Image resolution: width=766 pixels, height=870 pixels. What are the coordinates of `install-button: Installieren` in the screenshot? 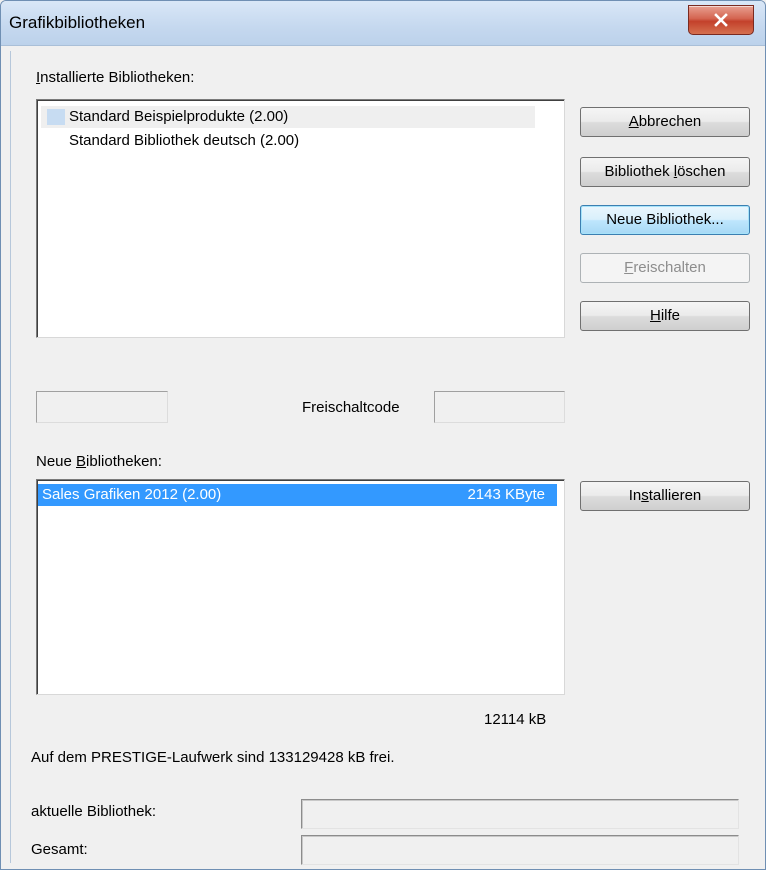 It's located at (665, 496).